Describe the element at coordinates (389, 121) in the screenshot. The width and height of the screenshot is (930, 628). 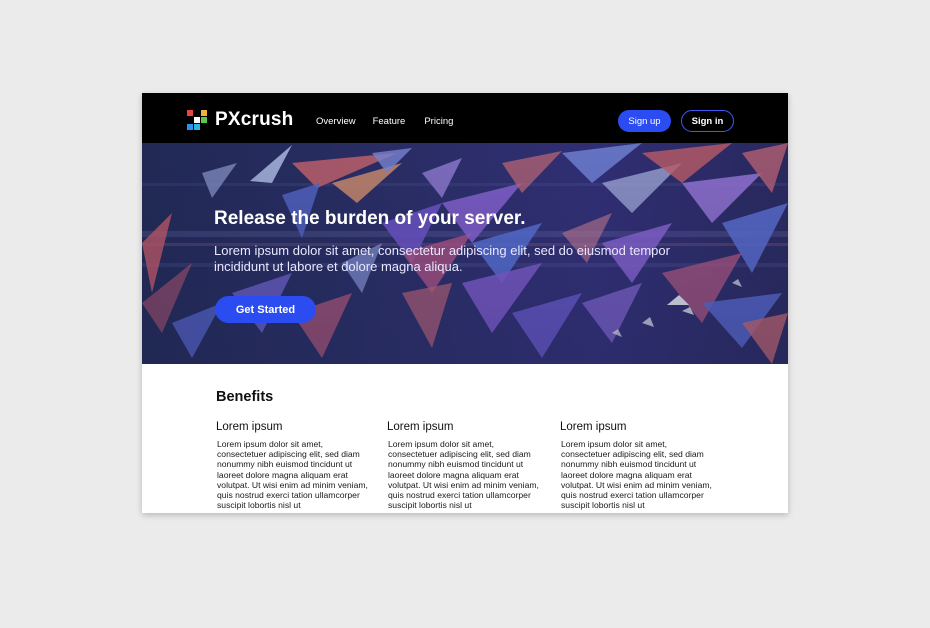
I see `nav-link-feature: Feature` at that location.